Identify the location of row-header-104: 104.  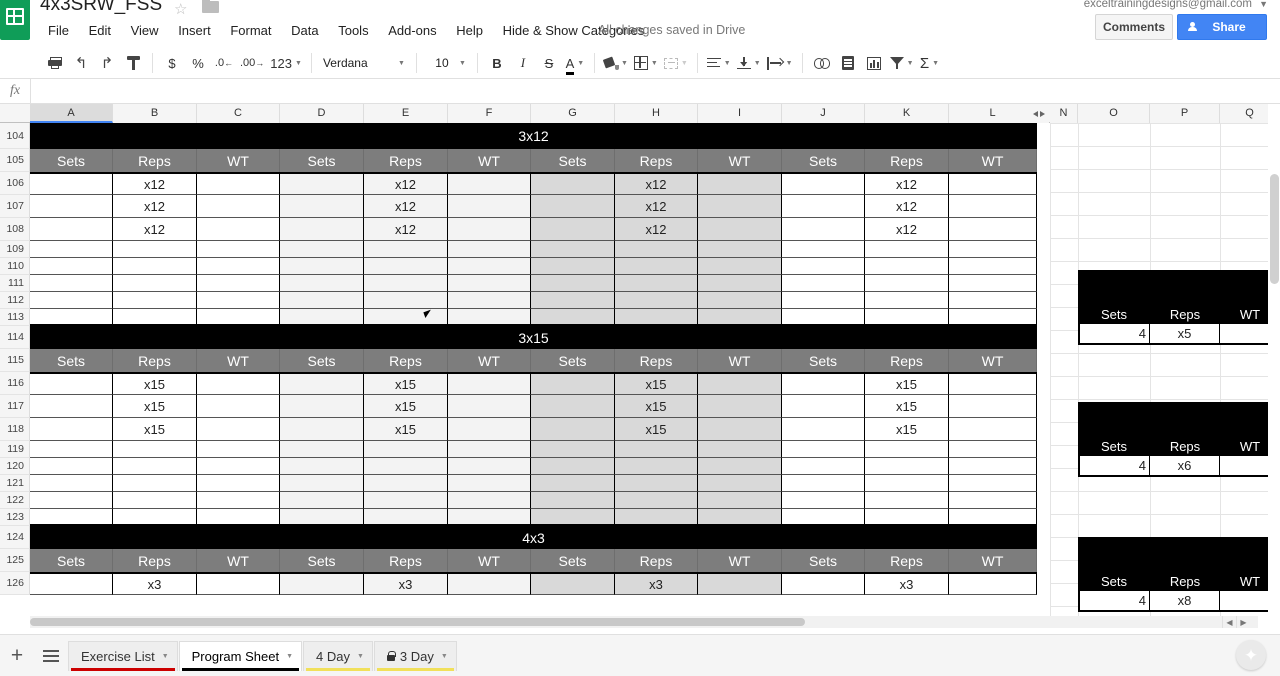
(15, 136).